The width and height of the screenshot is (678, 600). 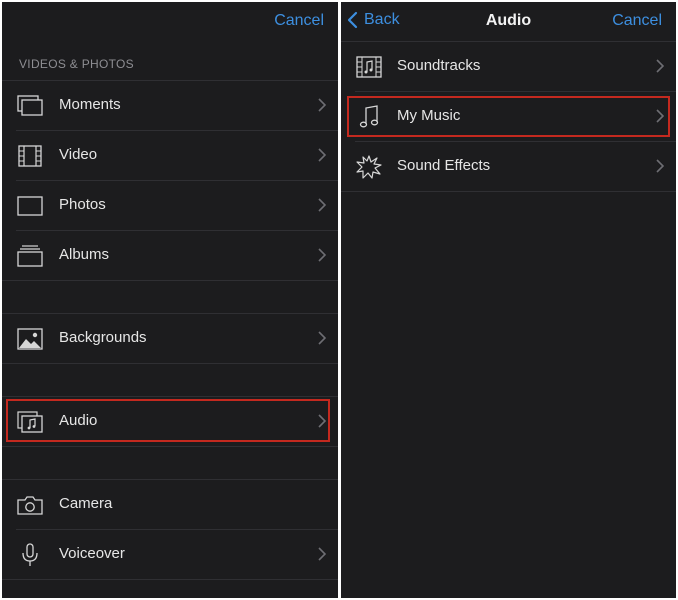 I want to click on list-item-label: Soundtracks, so click(x=439, y=65).